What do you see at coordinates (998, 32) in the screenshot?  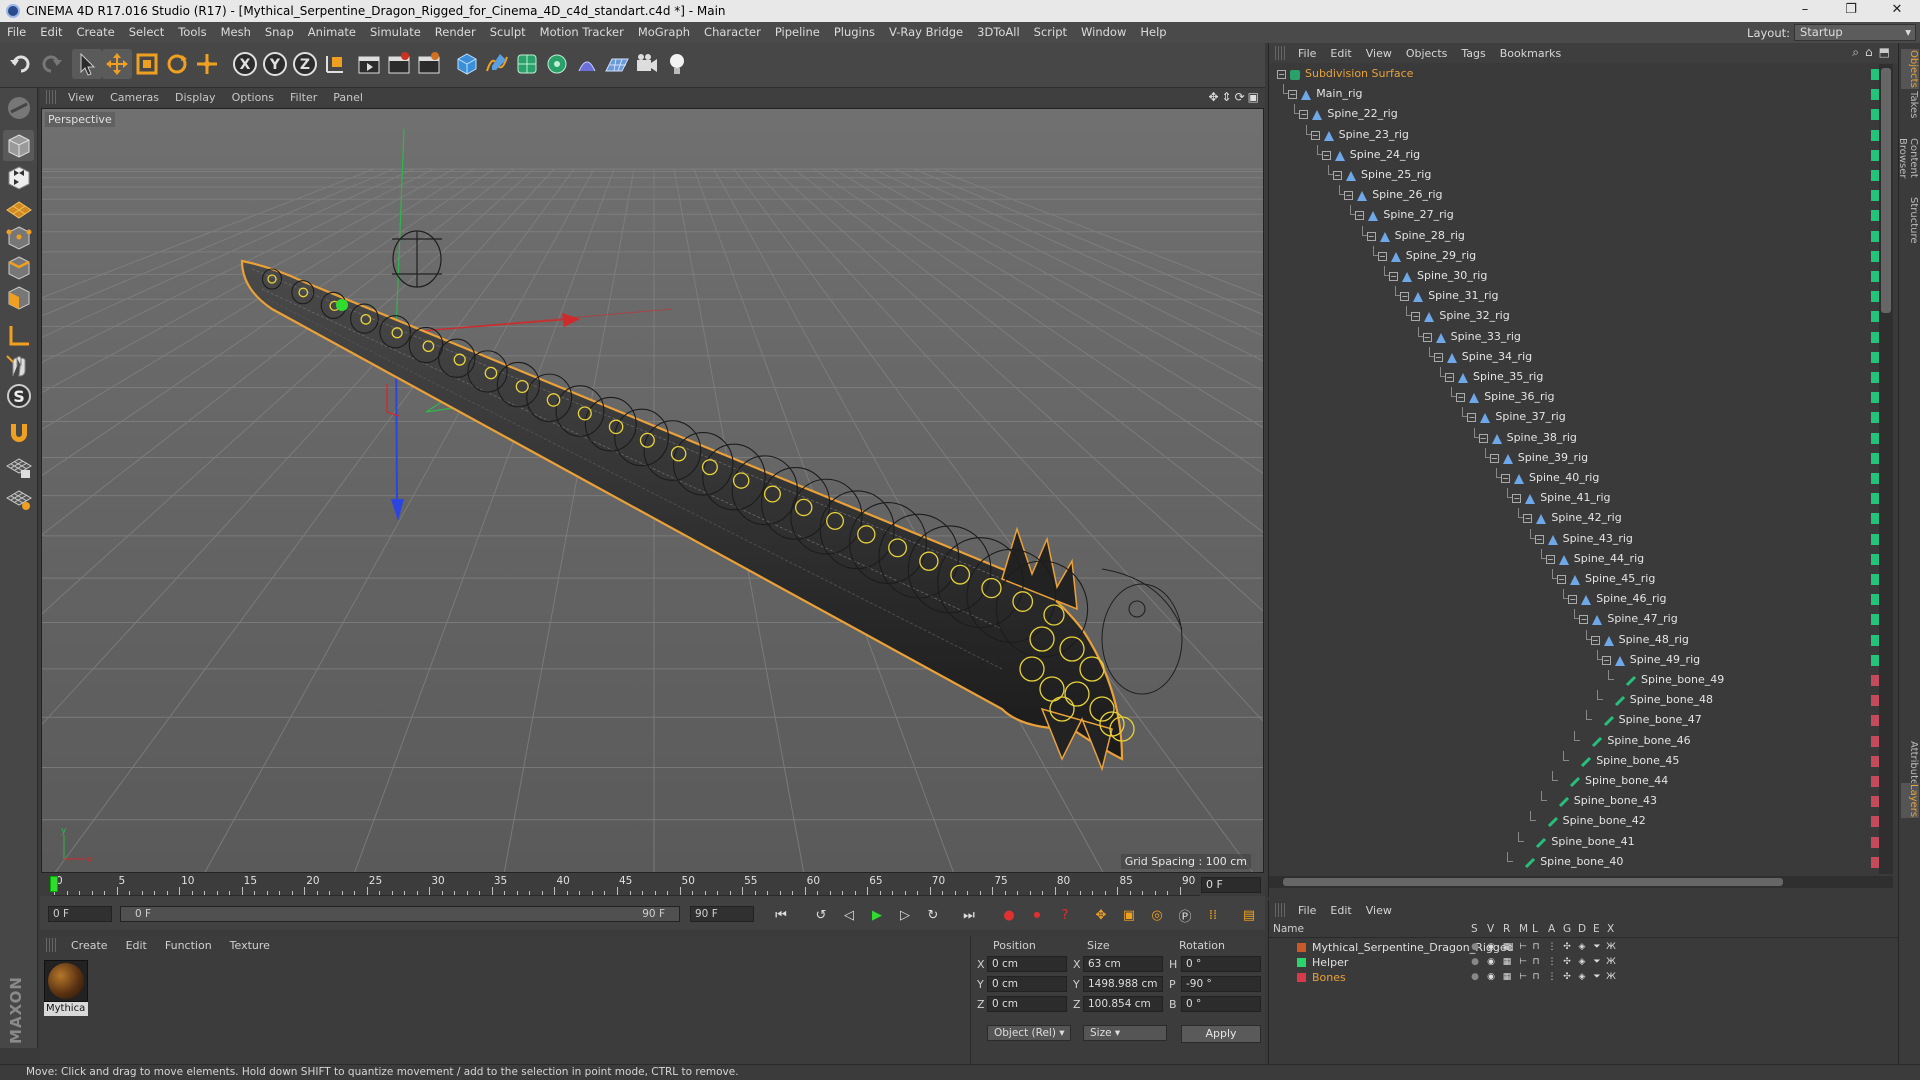 I see `menu-3dtoall: 3DToAll` at bounding box center [998, 32].